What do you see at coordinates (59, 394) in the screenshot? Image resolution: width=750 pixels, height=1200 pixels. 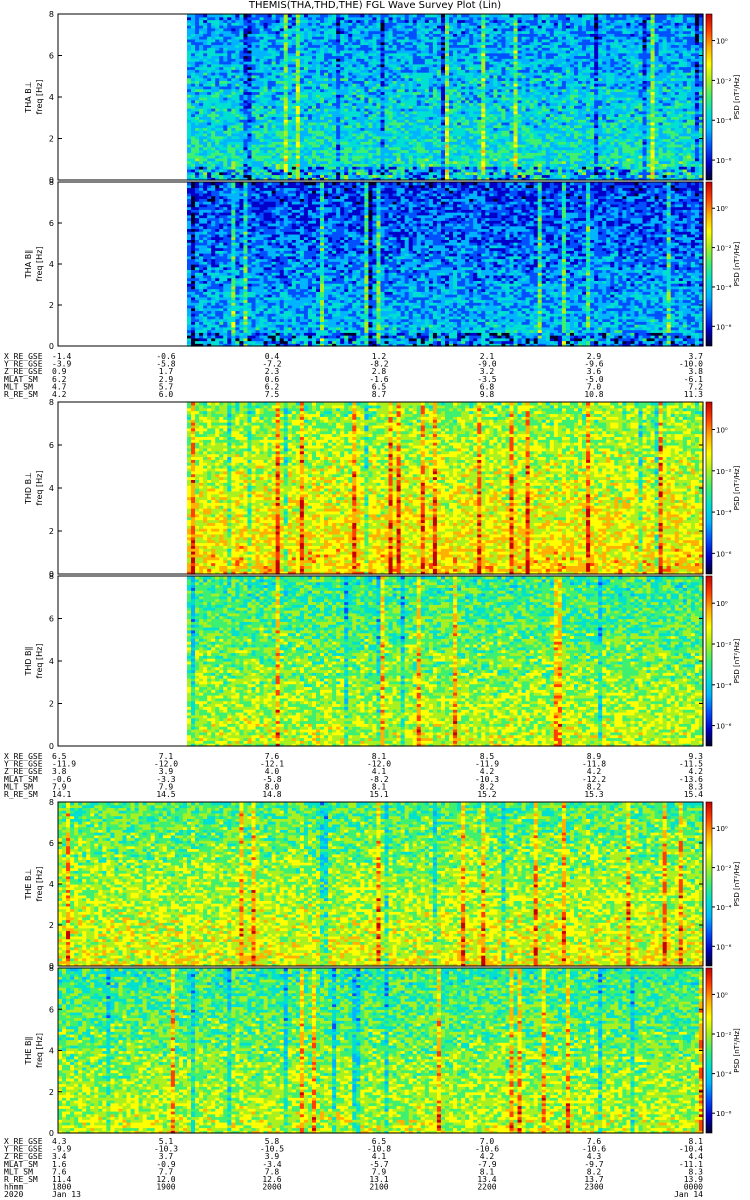 I see `ephemeris-value: 4.2` at bounding box center [59, 394].